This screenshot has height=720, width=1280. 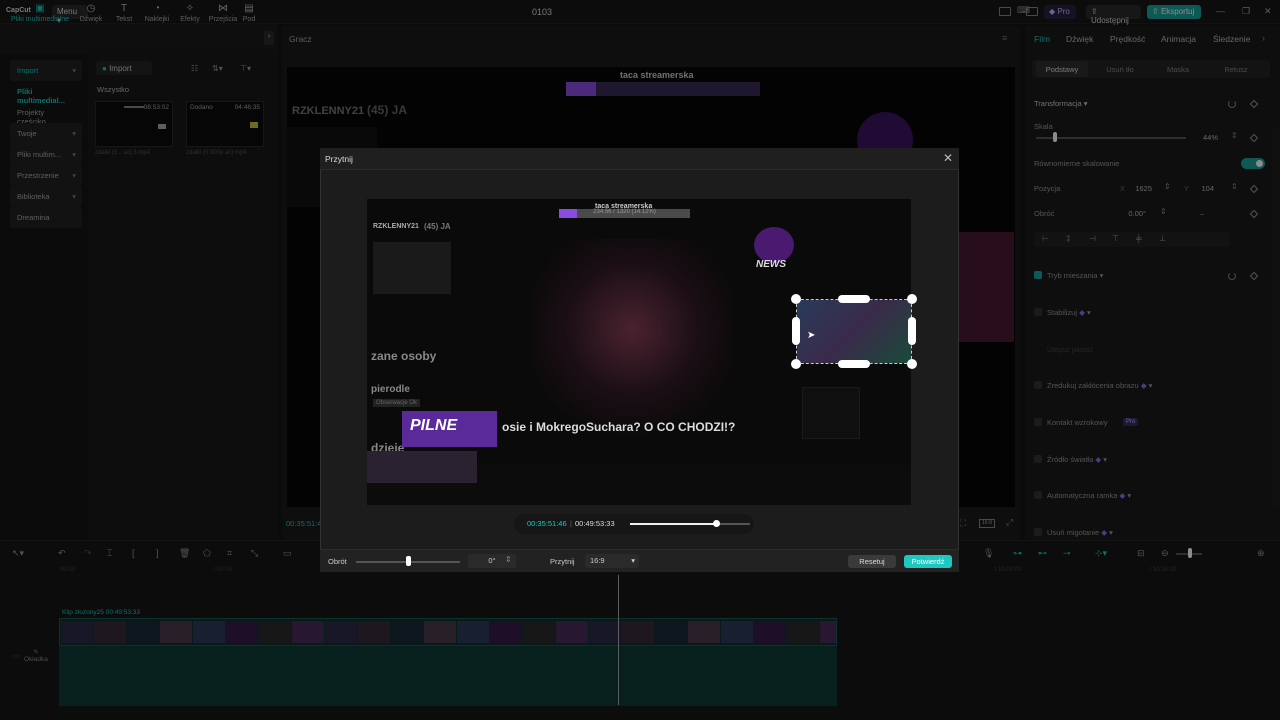 I want to click on stepper-icon: ⇕, so click(x=508, y=559).